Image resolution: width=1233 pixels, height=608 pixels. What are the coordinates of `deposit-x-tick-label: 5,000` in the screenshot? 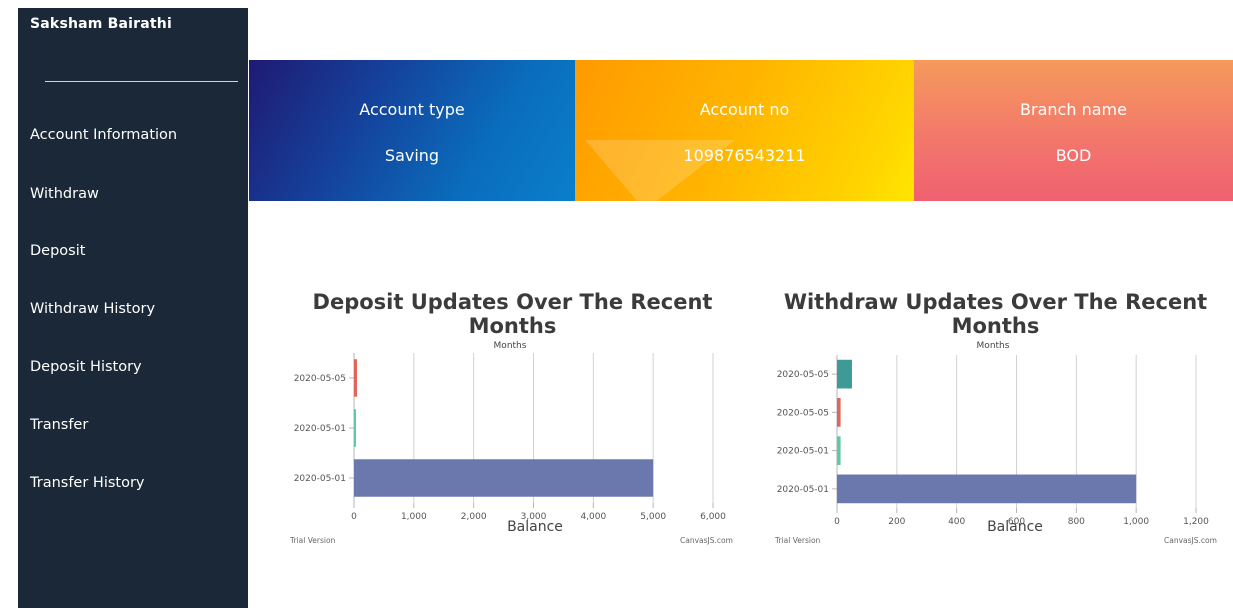 It's located at (653, 517).